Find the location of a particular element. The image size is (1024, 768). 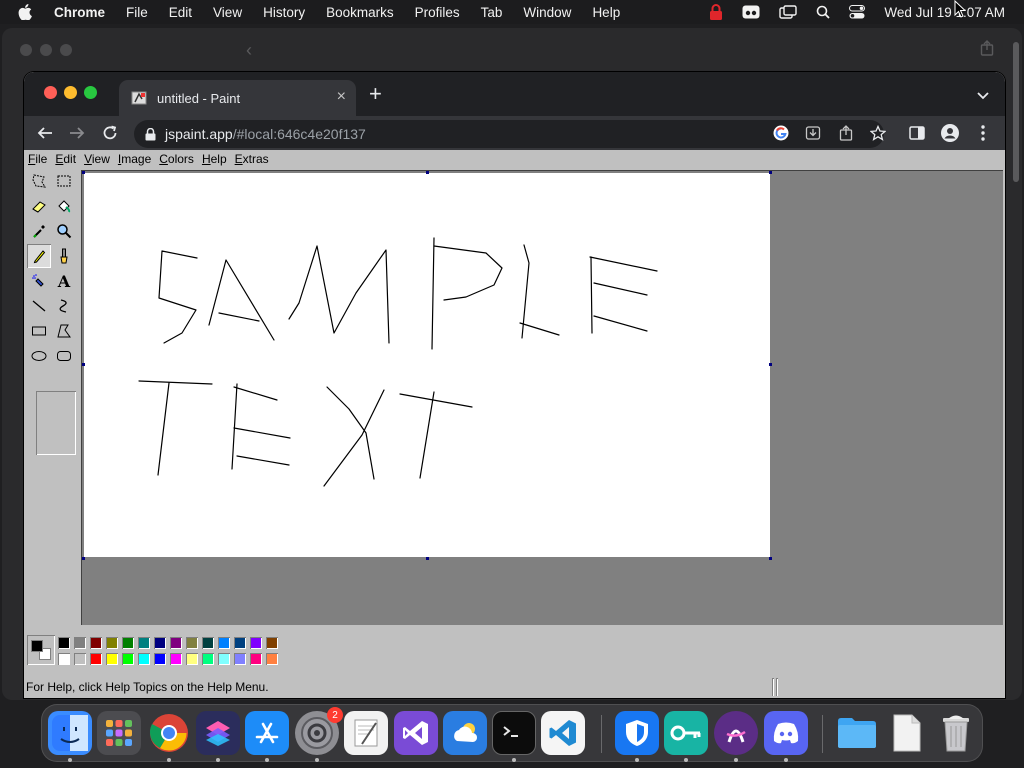

rounded-rectangle-tool-icon is located at coordinates (64, 356).